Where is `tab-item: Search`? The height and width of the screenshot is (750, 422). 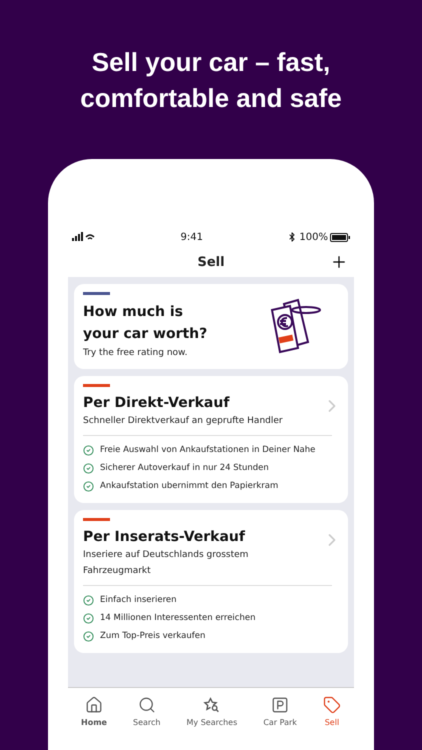
tab-item: Search is located at coordinates (146, 711).